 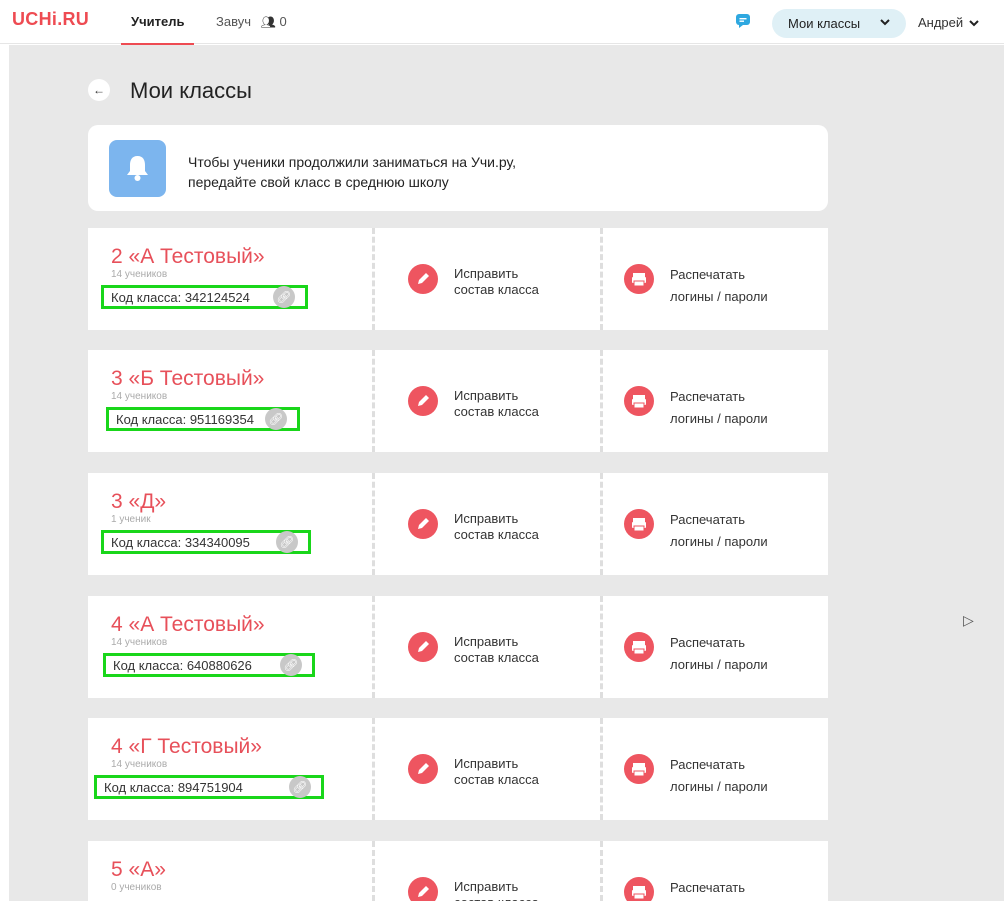 I want to click on tab-zavuch-label: Завуч, so click(x=233, y=21).